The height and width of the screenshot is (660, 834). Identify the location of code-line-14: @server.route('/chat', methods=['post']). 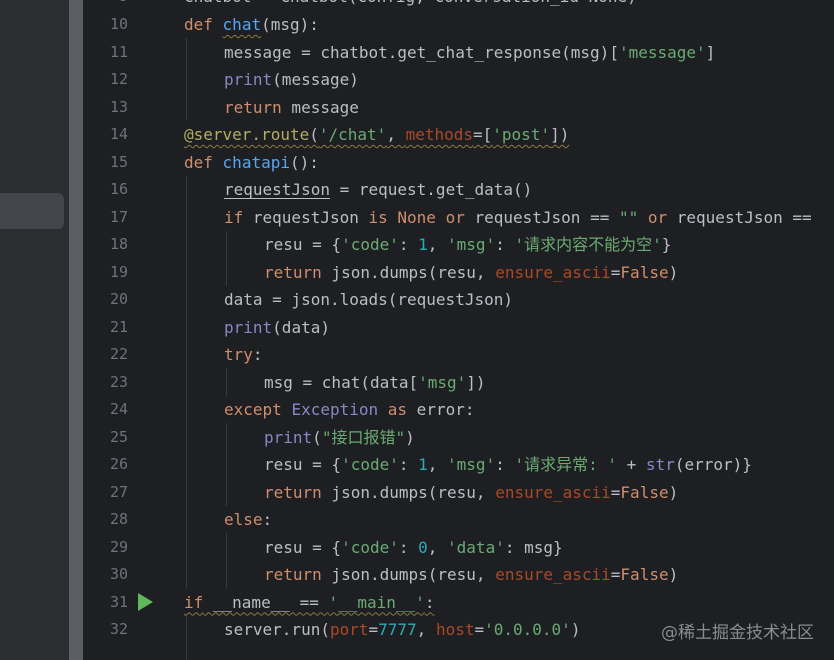
(376, 135).